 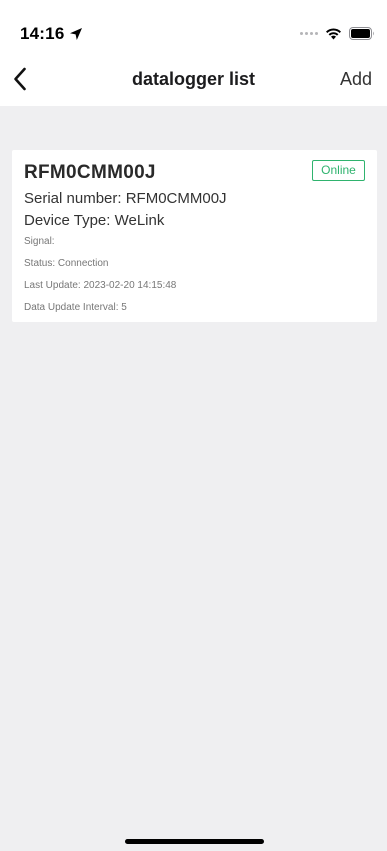 I want to click on serial-number: Serial number: RFM0CMM00J, so click(x=125, y=198).